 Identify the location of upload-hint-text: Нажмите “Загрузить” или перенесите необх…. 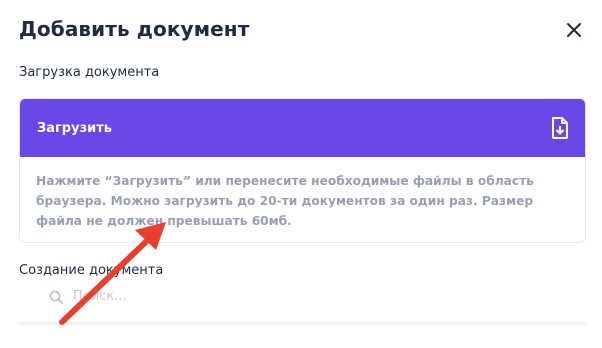
(285, 201).